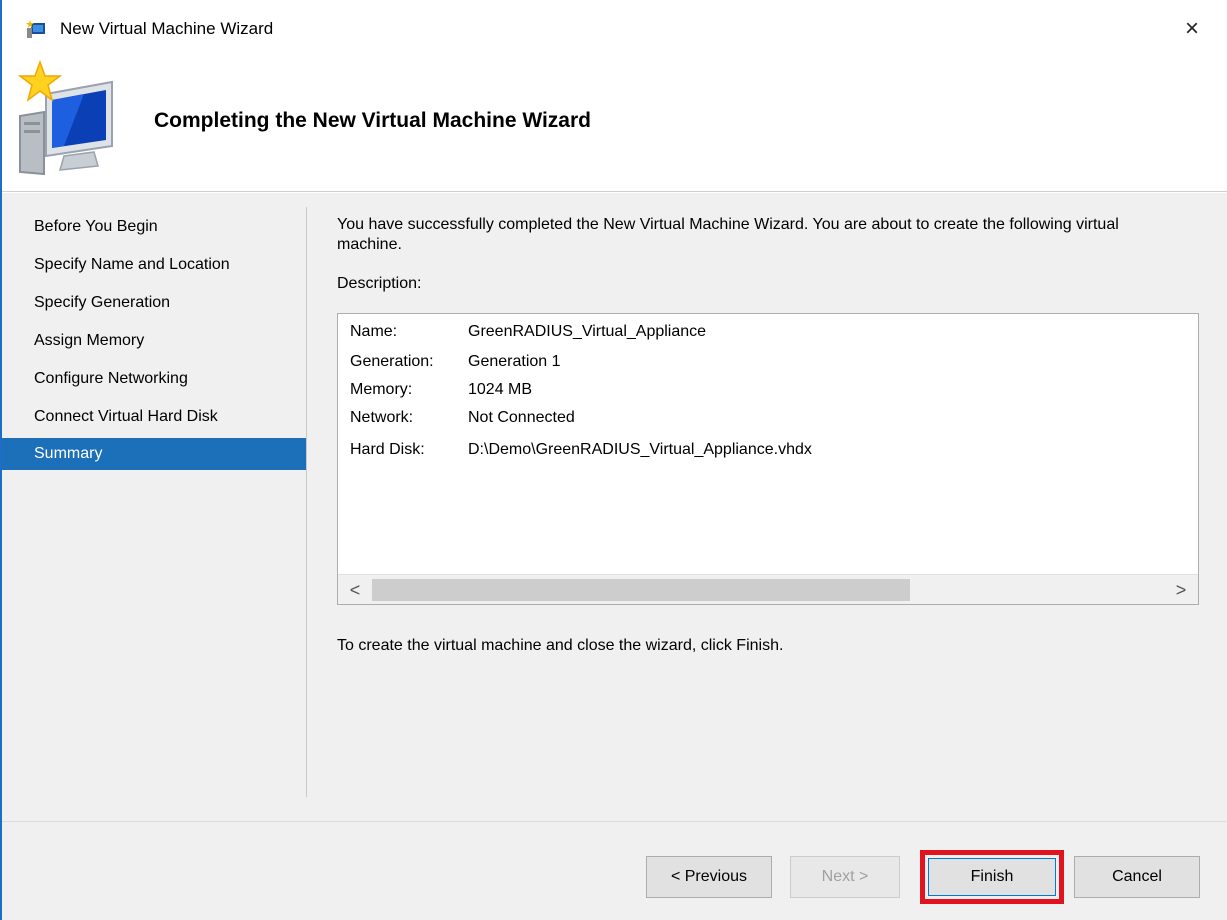 This screenshot has height=920, width=1227. What do you see at coordinates (154, 379) in the screenshot?
I see `sidebar-item-configure-networking: Configure Networking` at bounding box center [154, 379].